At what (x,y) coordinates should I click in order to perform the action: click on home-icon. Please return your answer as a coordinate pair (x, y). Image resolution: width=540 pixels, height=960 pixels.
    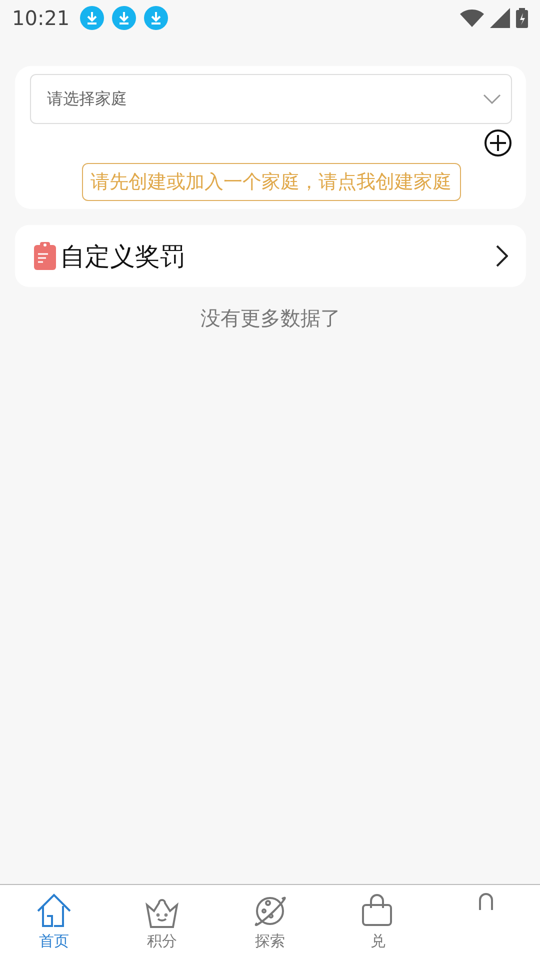
    Looking at the image, I should click on (54, 911).